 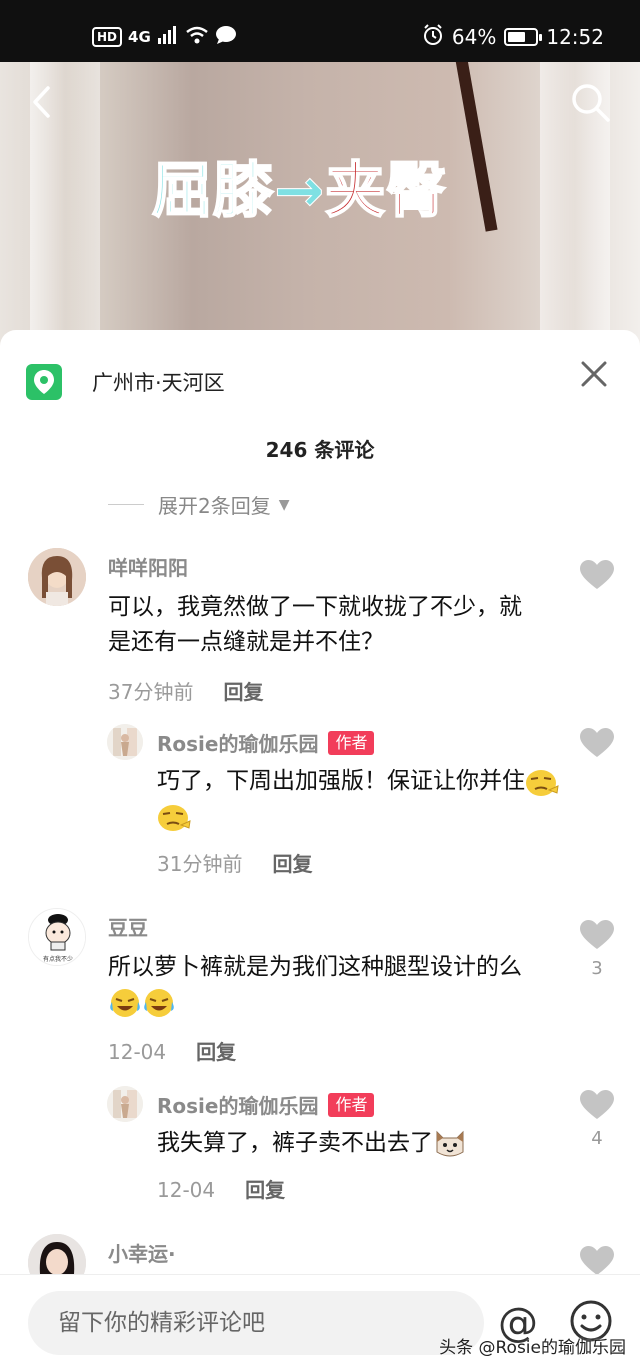 I want to click on caption-arrow: →, so click(x=299, y=191).